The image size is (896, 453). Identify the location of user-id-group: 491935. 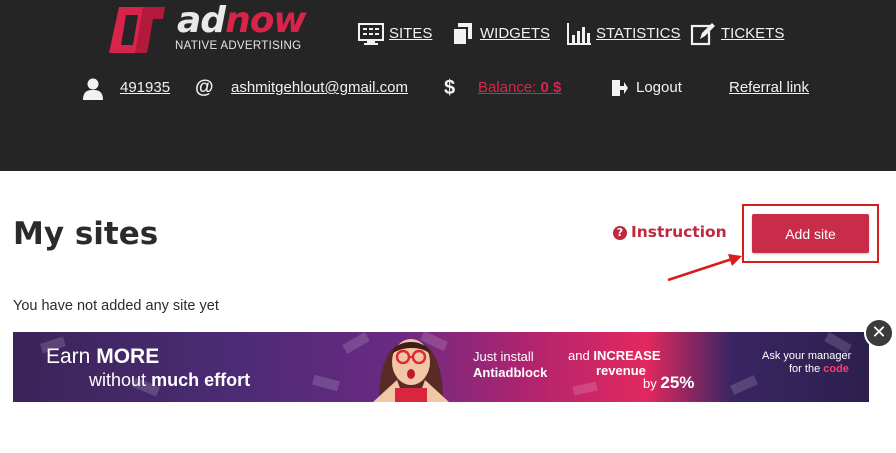
(128, 89).